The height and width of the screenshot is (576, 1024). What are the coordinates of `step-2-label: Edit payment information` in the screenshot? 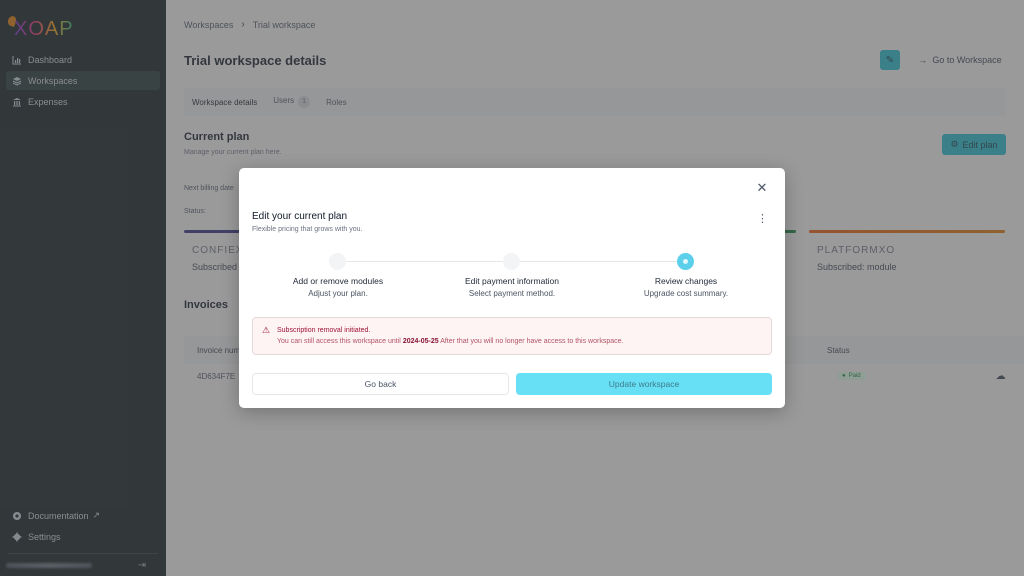 It's located at (512, 281).